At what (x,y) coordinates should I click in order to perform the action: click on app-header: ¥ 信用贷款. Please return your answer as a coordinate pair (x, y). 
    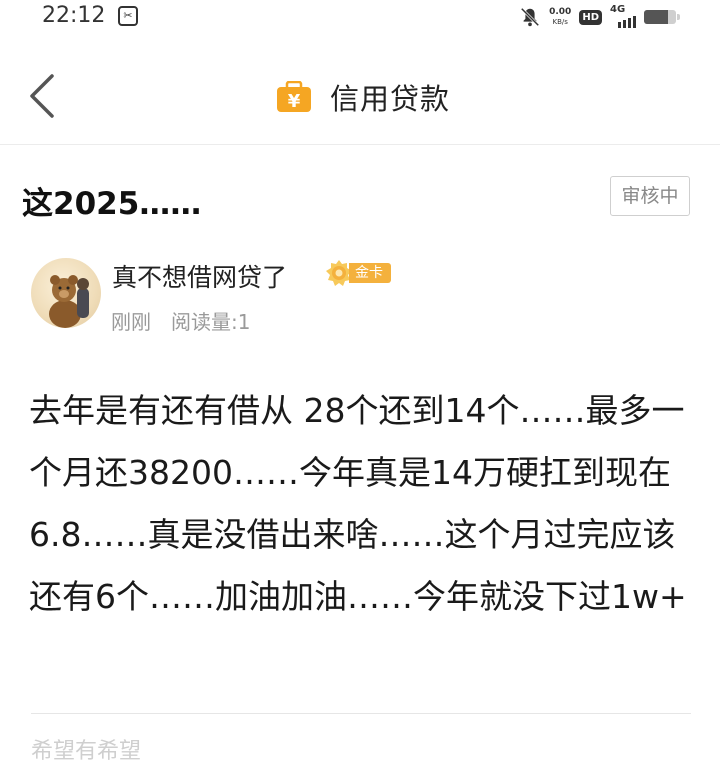
    Looking at the image, I should click on (360, 89).